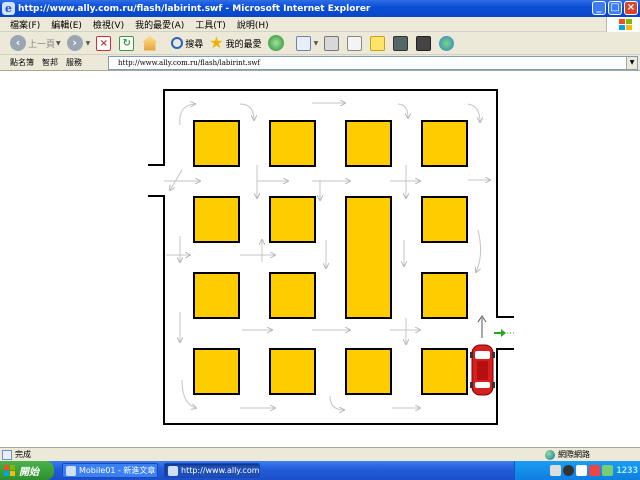 This screenshot has width=640, height=480. What do you see at coordinates (50, 62) in the screenshot?
I see `link-item: 智邦` at bounding box center [50, 62].